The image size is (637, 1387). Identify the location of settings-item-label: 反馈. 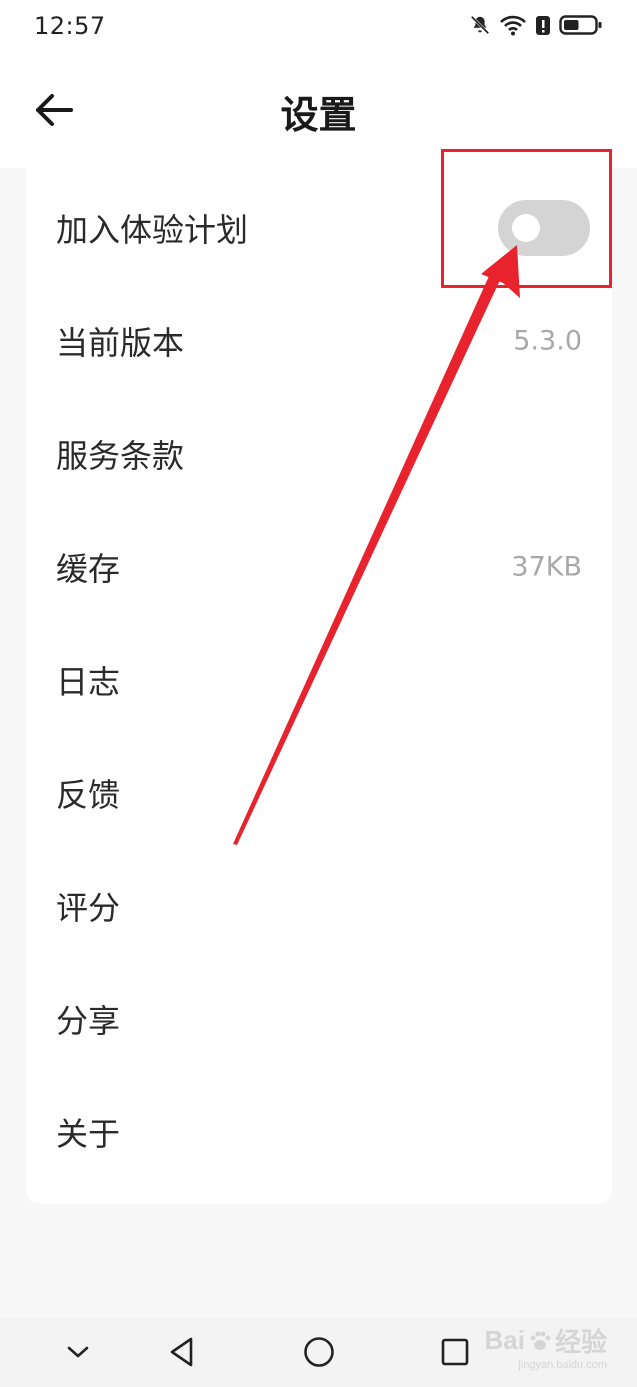
(88, 795).